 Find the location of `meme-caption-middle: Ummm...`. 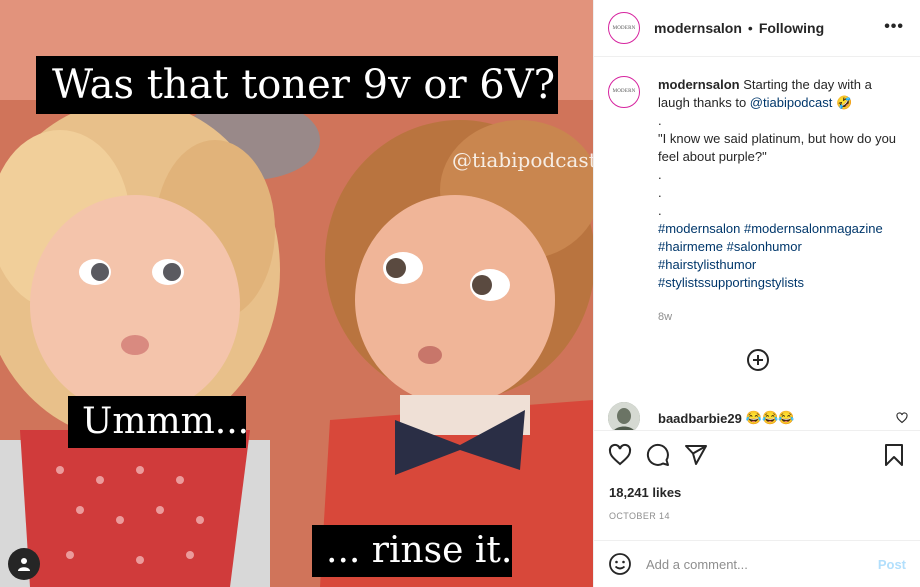

meme-caption-middle: Ummm... is located at coordinates (158, 422).